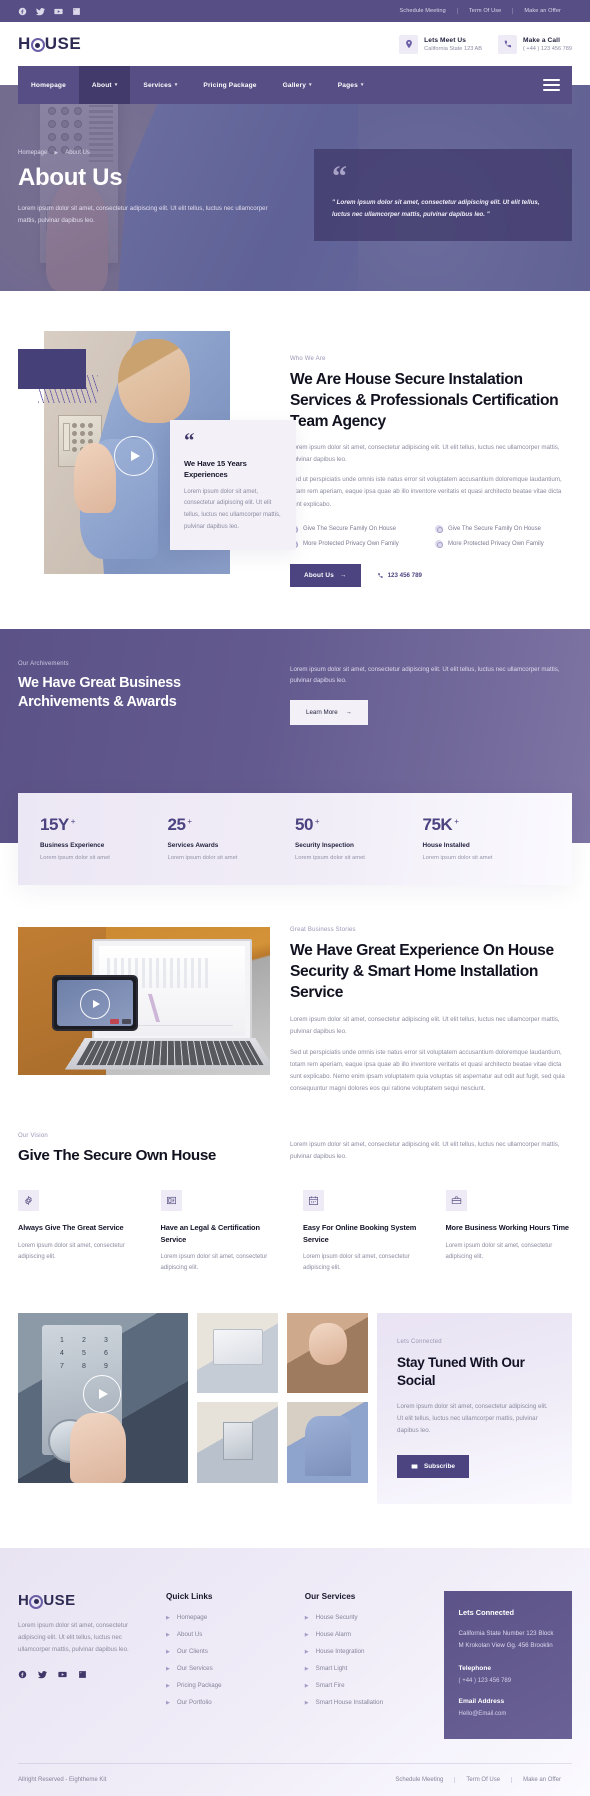 The image size is (590, 1796). What do you see at coordinates (327, 1442) in the screenshot?
I see `gallery-thumb-technician` at bounding box center [327, 1442].